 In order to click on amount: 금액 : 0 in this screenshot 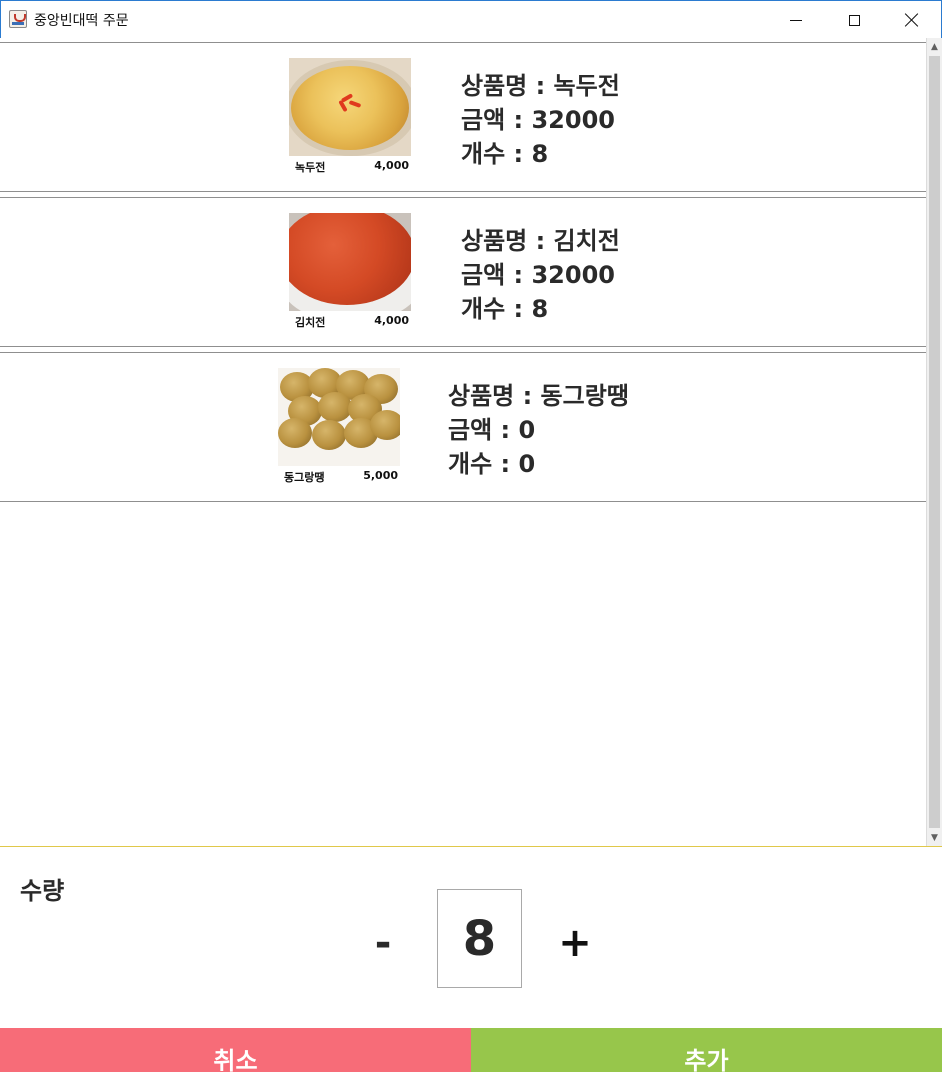, I will do `click(492, 430)`.